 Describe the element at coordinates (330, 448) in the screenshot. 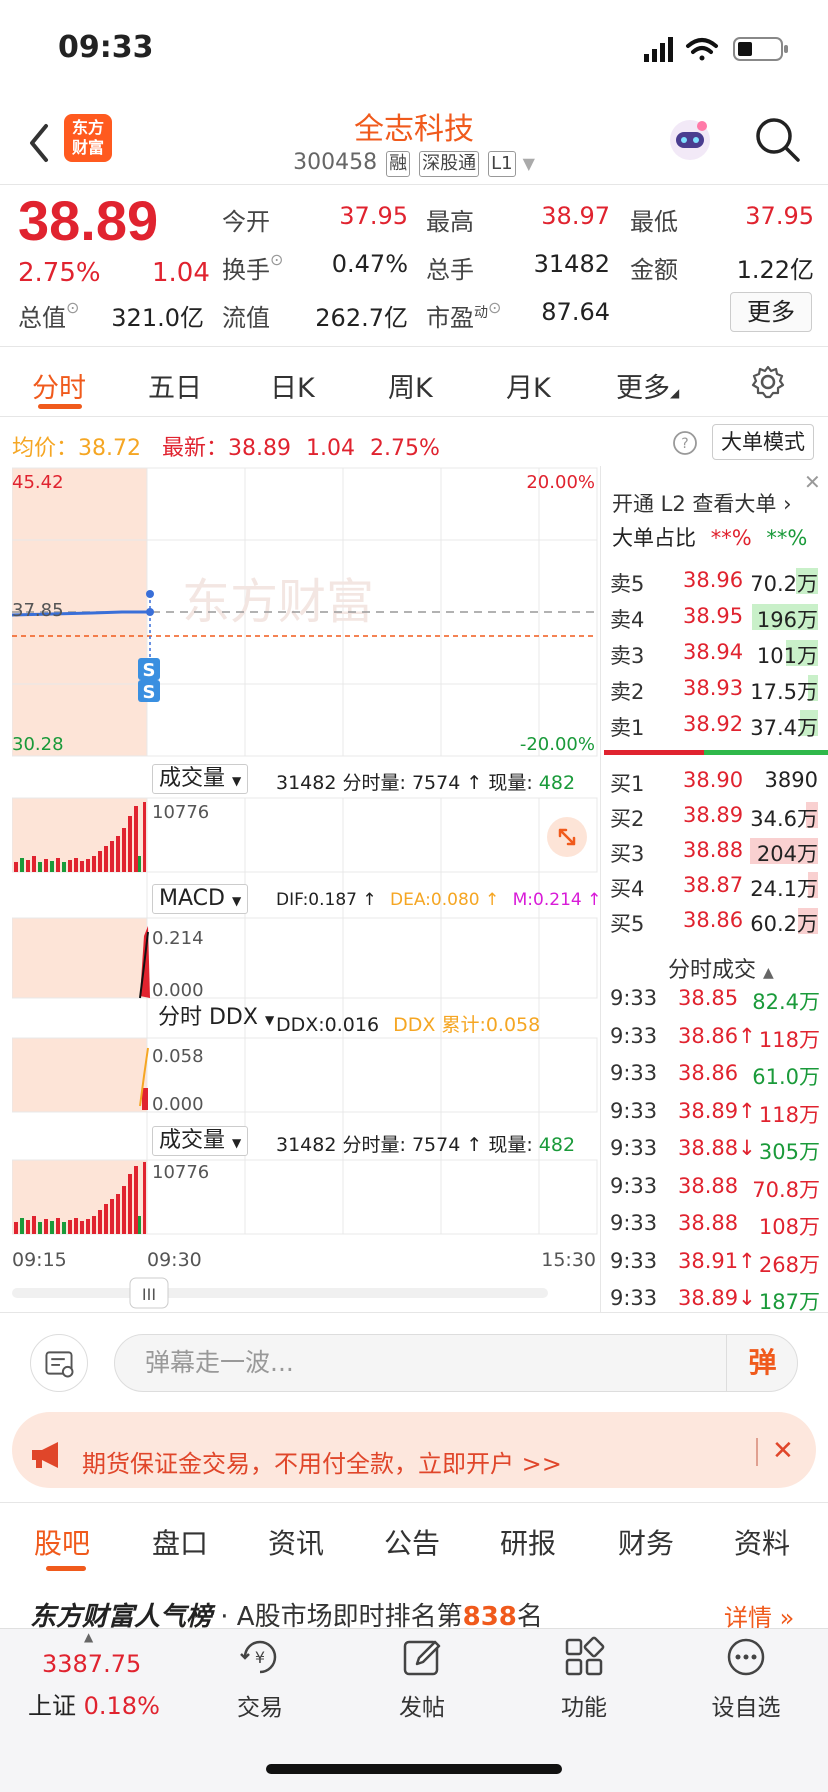

I see `last-change: 1.04` at that location.